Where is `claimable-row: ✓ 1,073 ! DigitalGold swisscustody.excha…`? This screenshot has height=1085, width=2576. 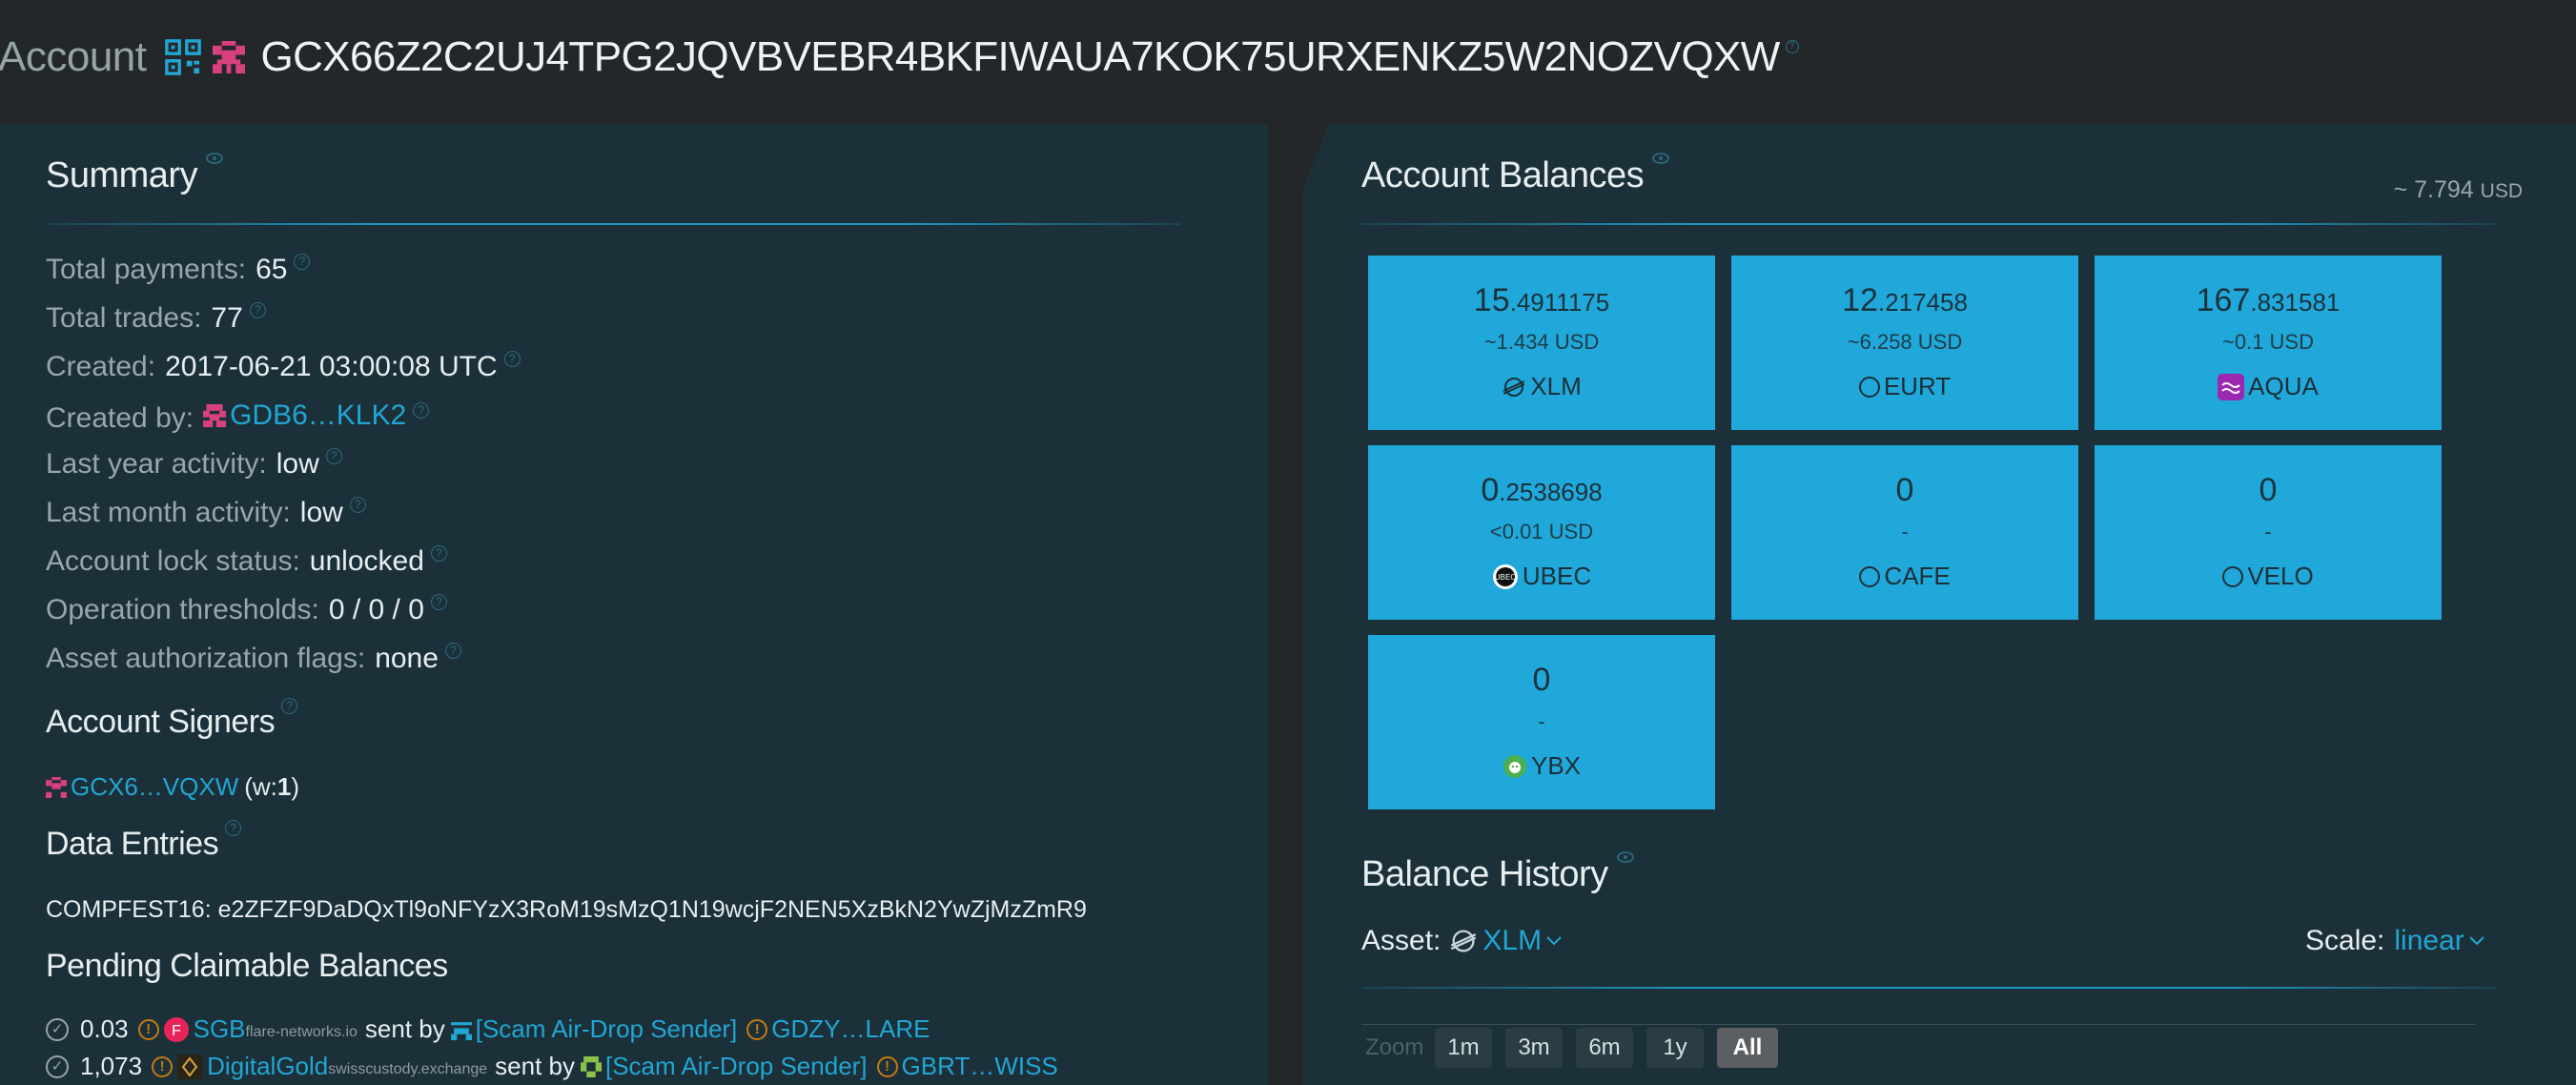 claimable-row: ✓ 1,073 ! DigitalGold swisscustody.excha… is located at coordinates (552, 1066).